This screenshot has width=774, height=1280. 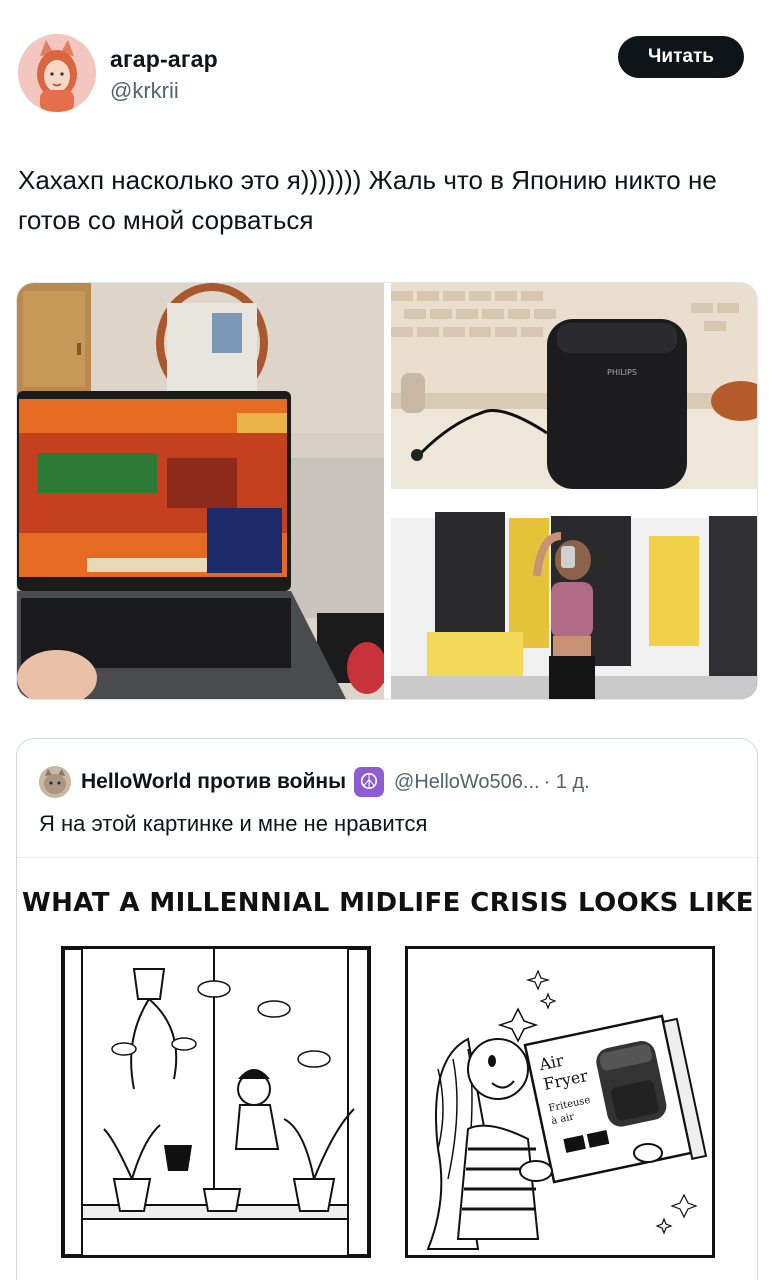 I want to click on peace-icon: ☮, so click(x=369, y=782).